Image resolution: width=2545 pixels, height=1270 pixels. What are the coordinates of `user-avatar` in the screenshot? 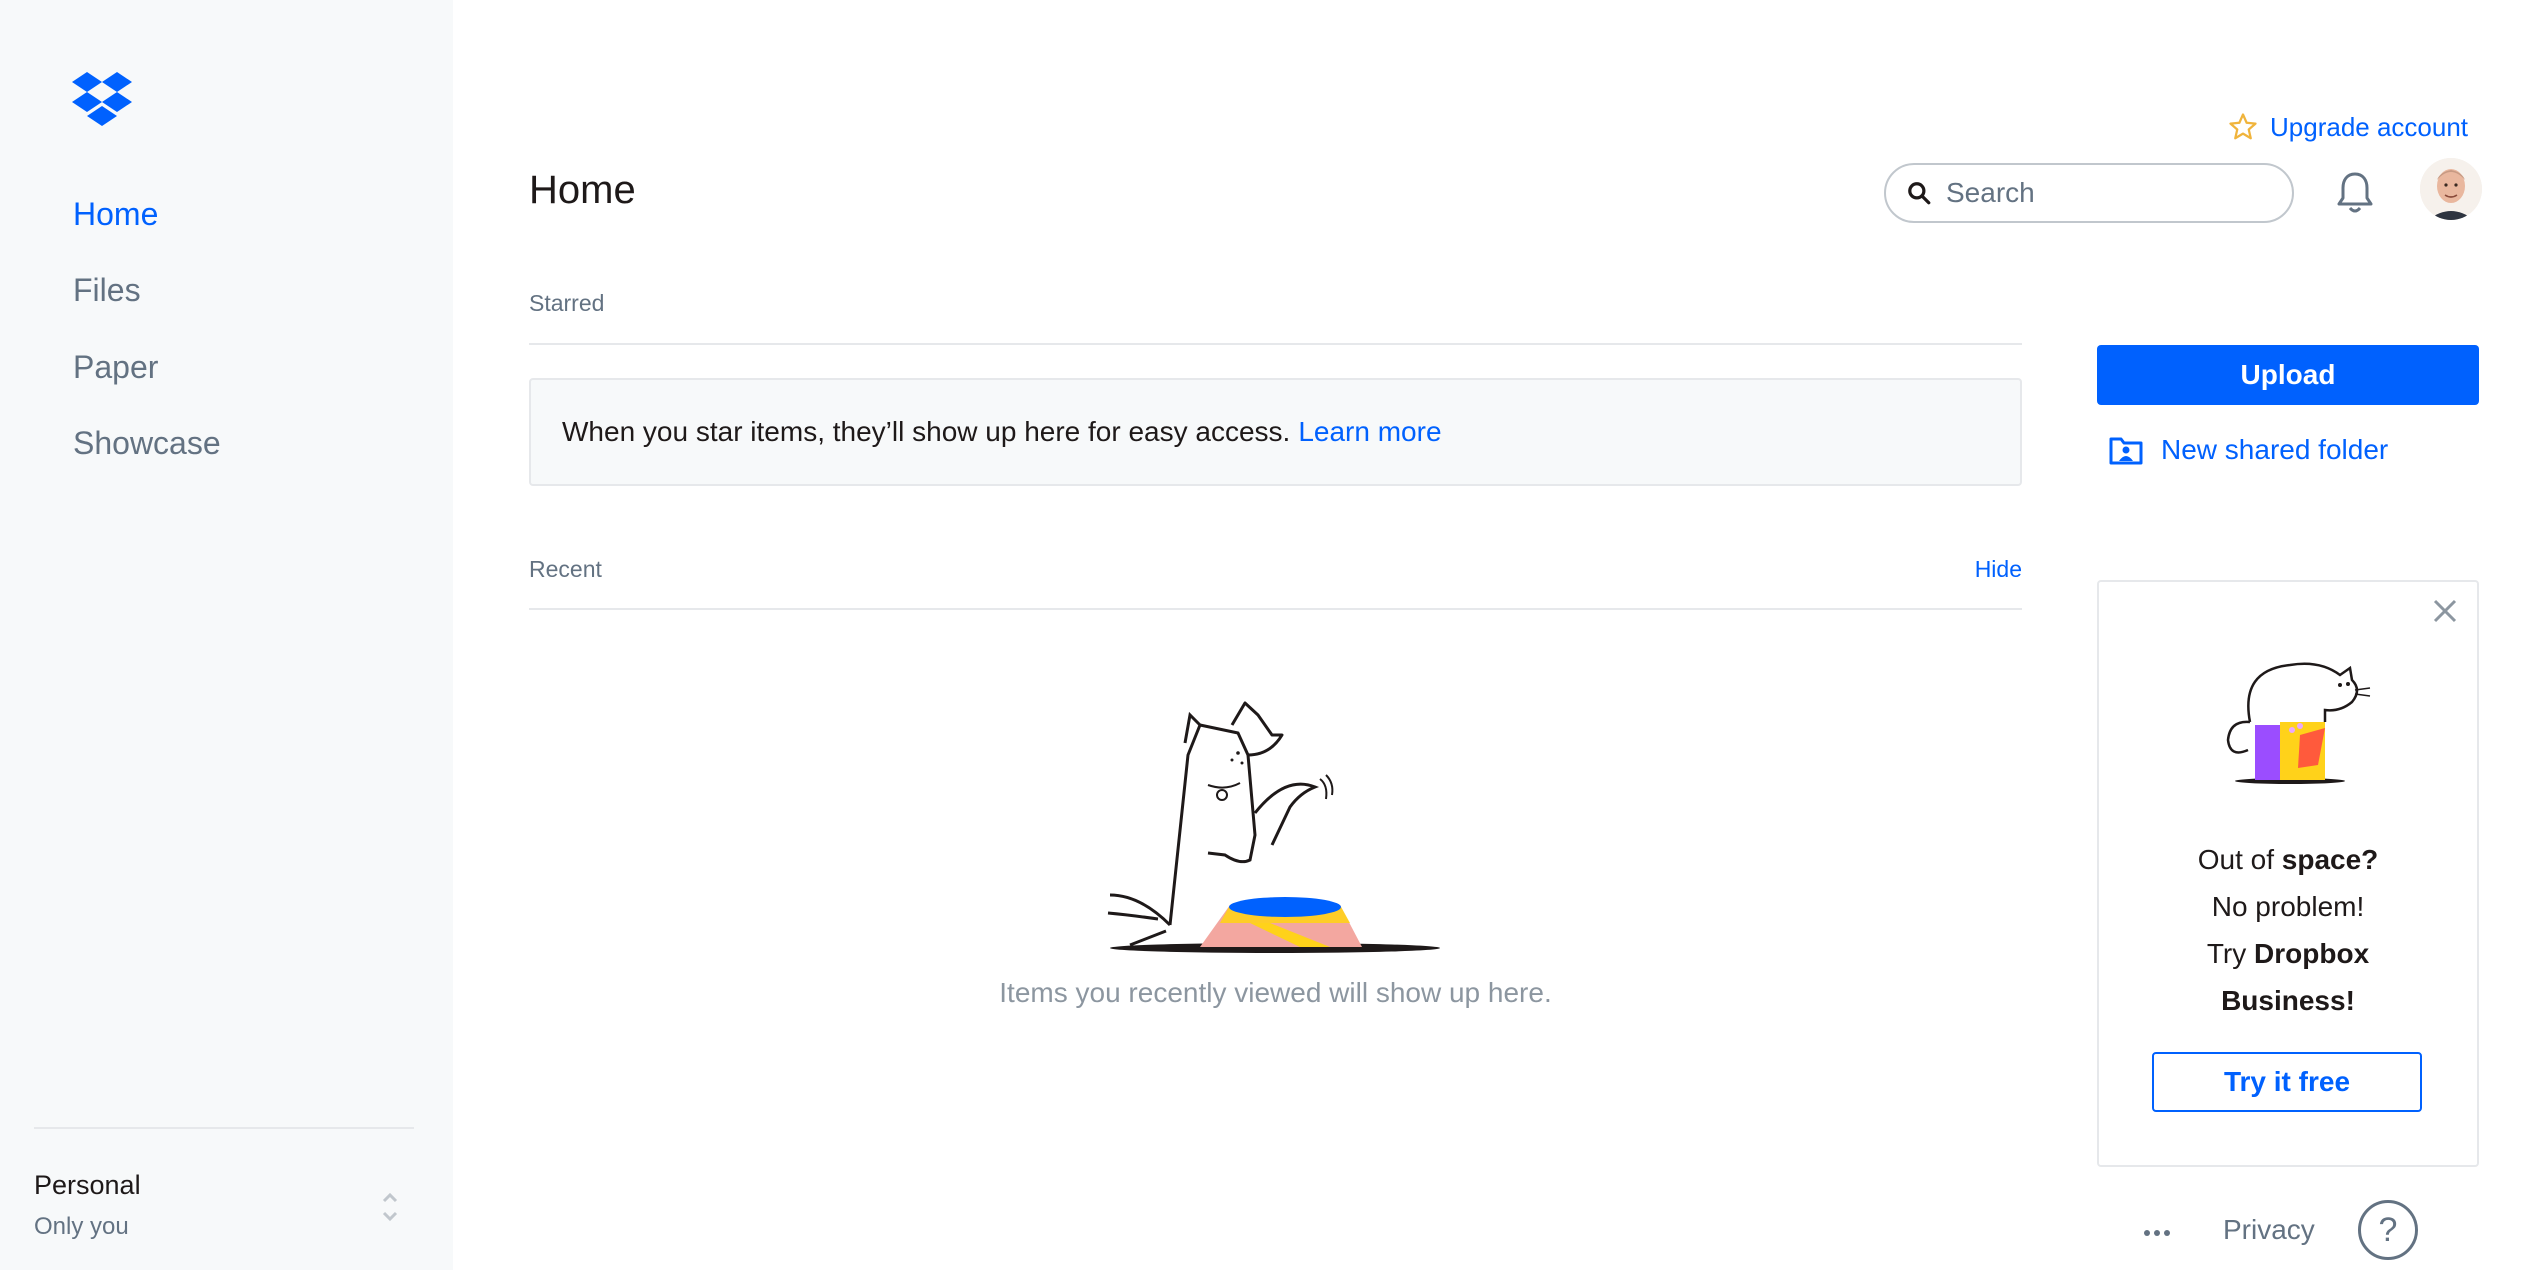 It's located at (2451, 189).